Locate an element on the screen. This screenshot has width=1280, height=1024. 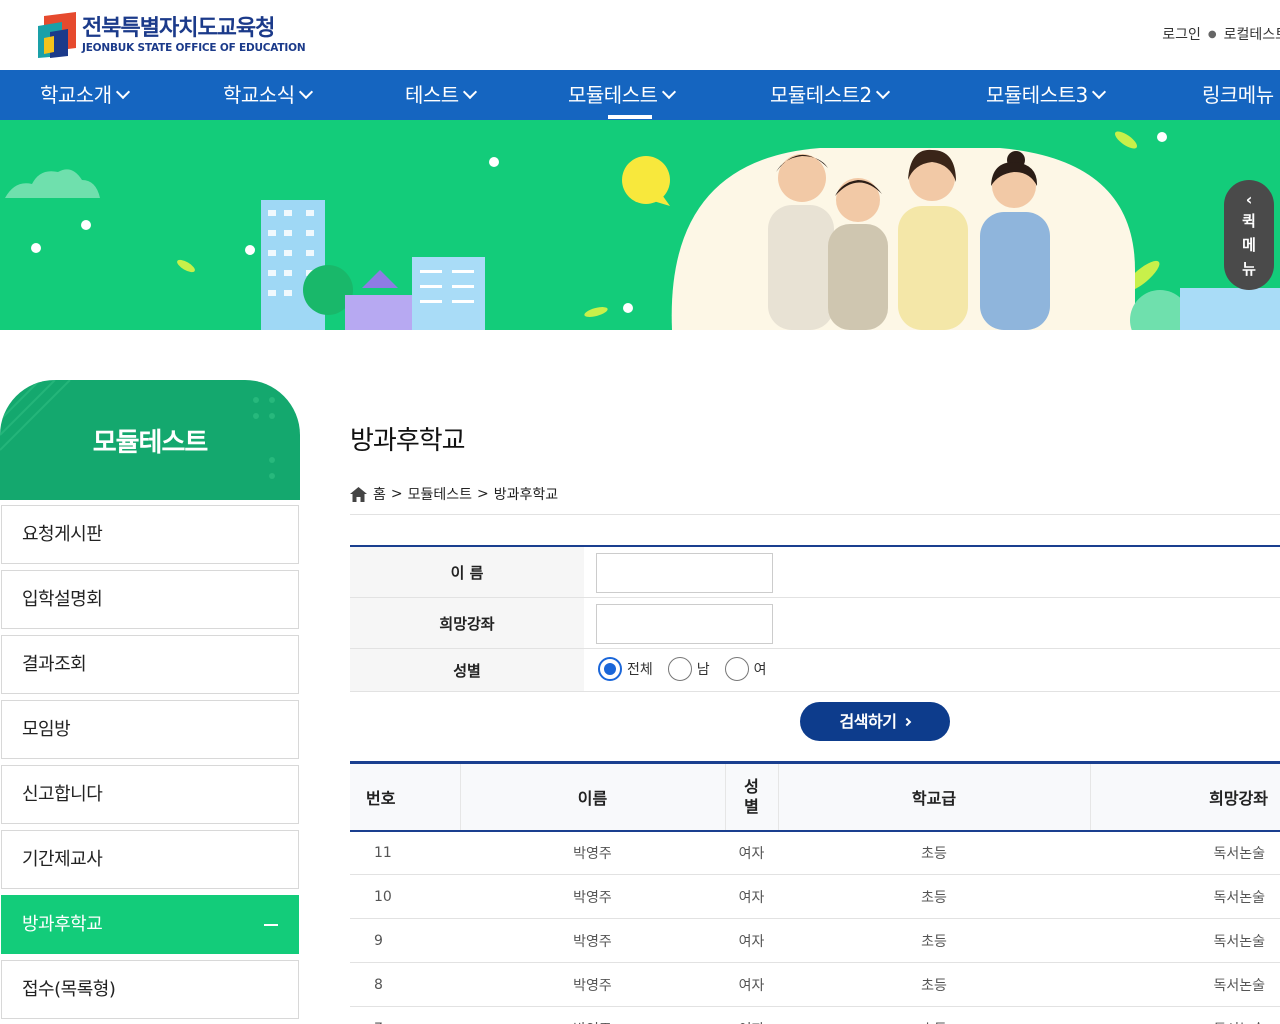
search-button: 검색하기 is located at coordinates (875, 721).